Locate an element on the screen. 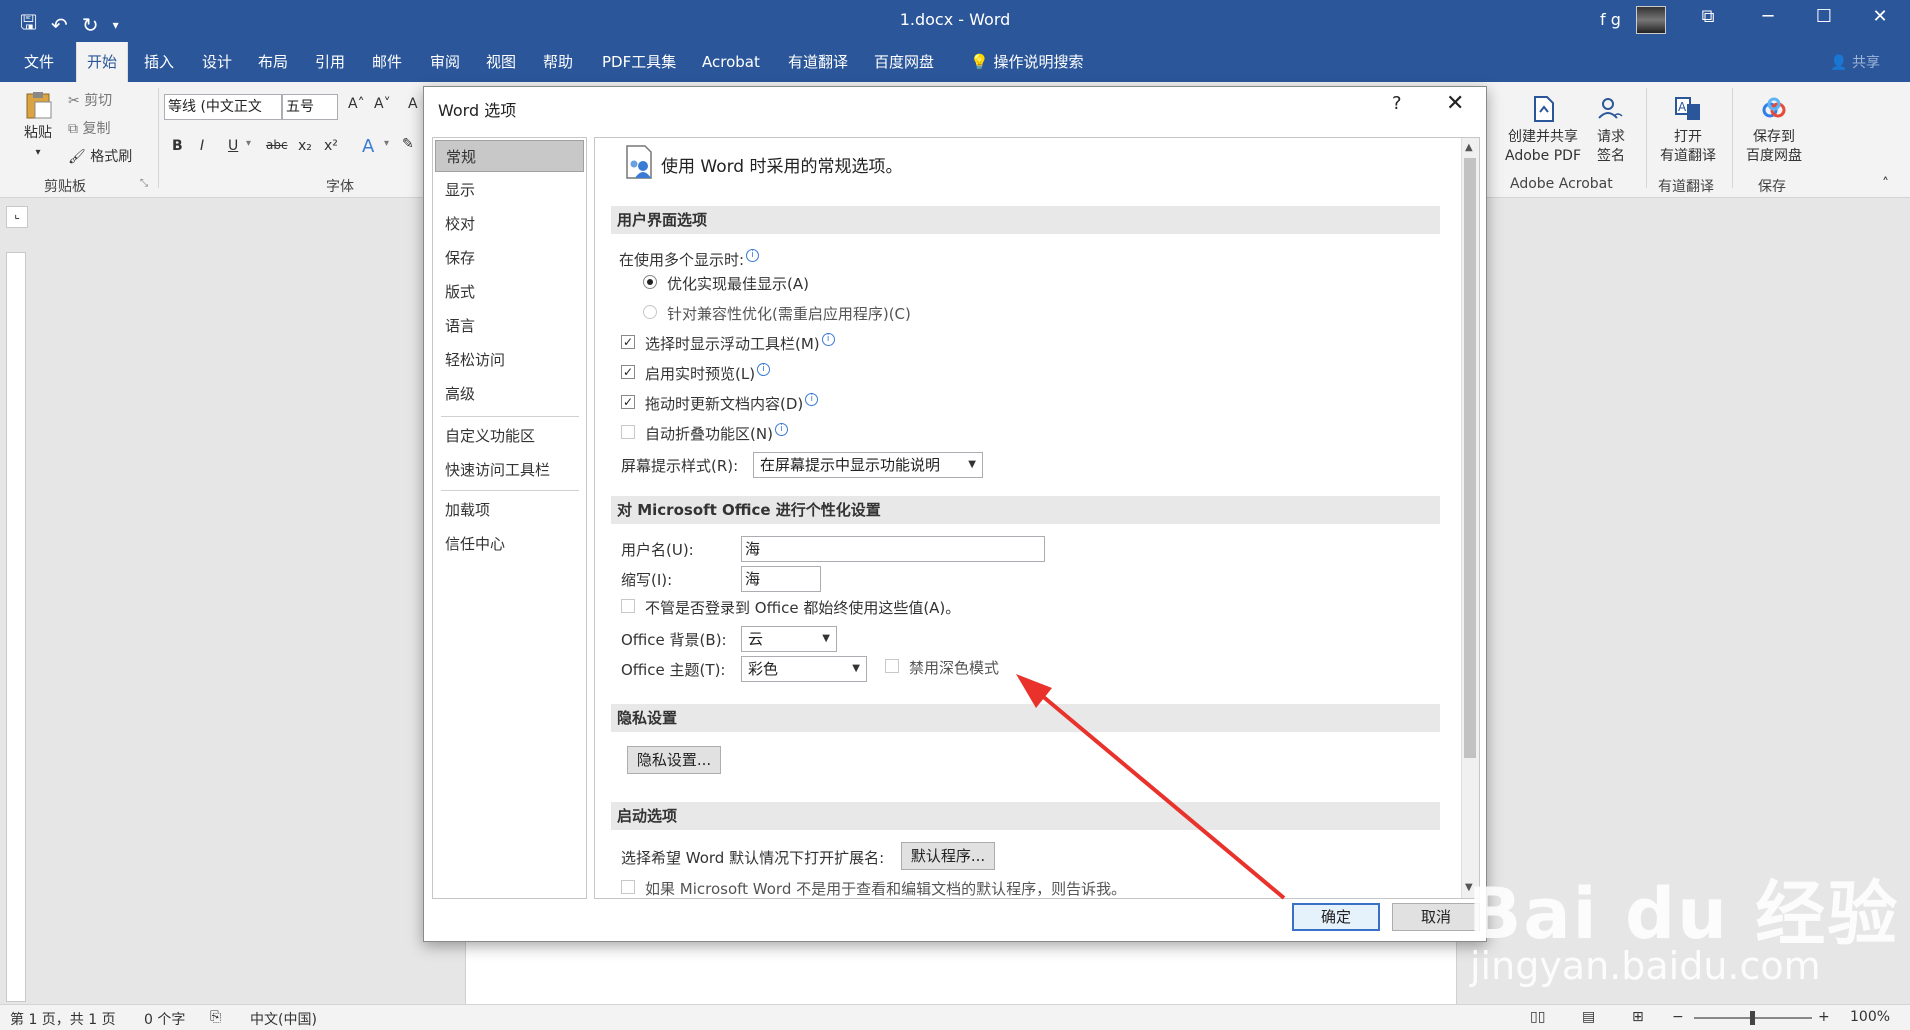  avatar is located at coordinates (1651, 20).